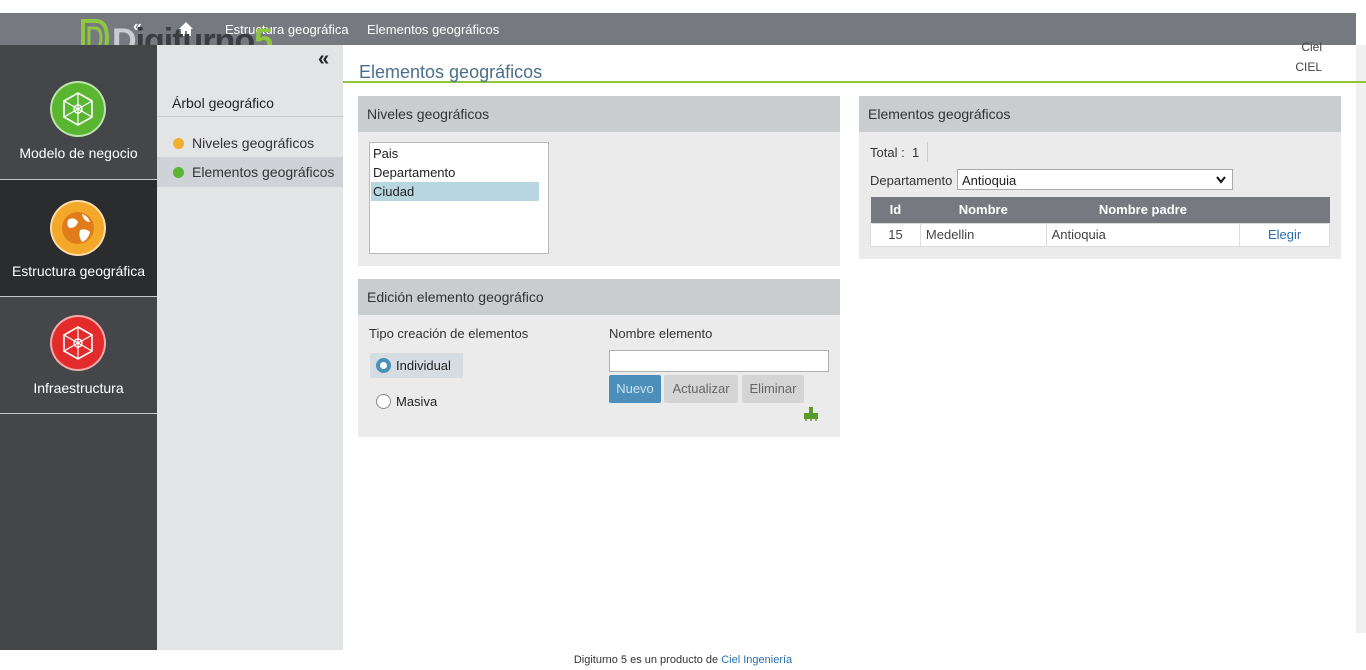  Describe the element at coordinates (719, 361) in the screenshot. I see `name-input` at that location.